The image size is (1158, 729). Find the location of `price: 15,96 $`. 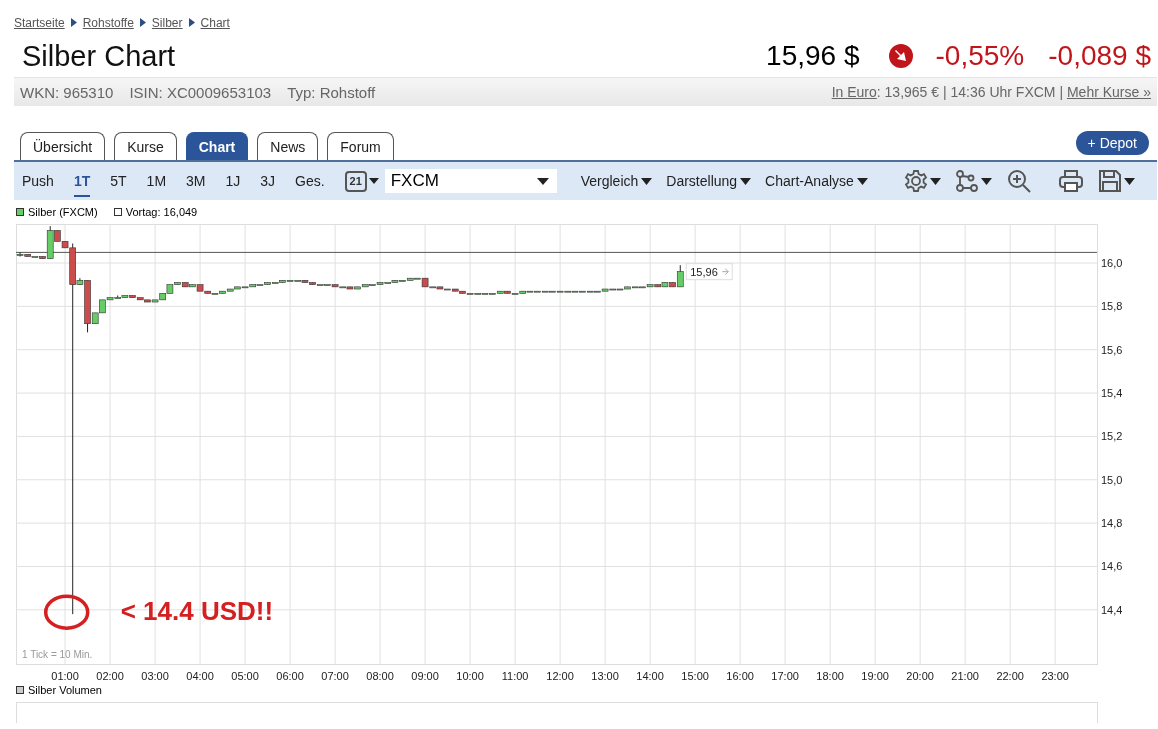

price: 15,96 $ is located at coordinates (813, 56).